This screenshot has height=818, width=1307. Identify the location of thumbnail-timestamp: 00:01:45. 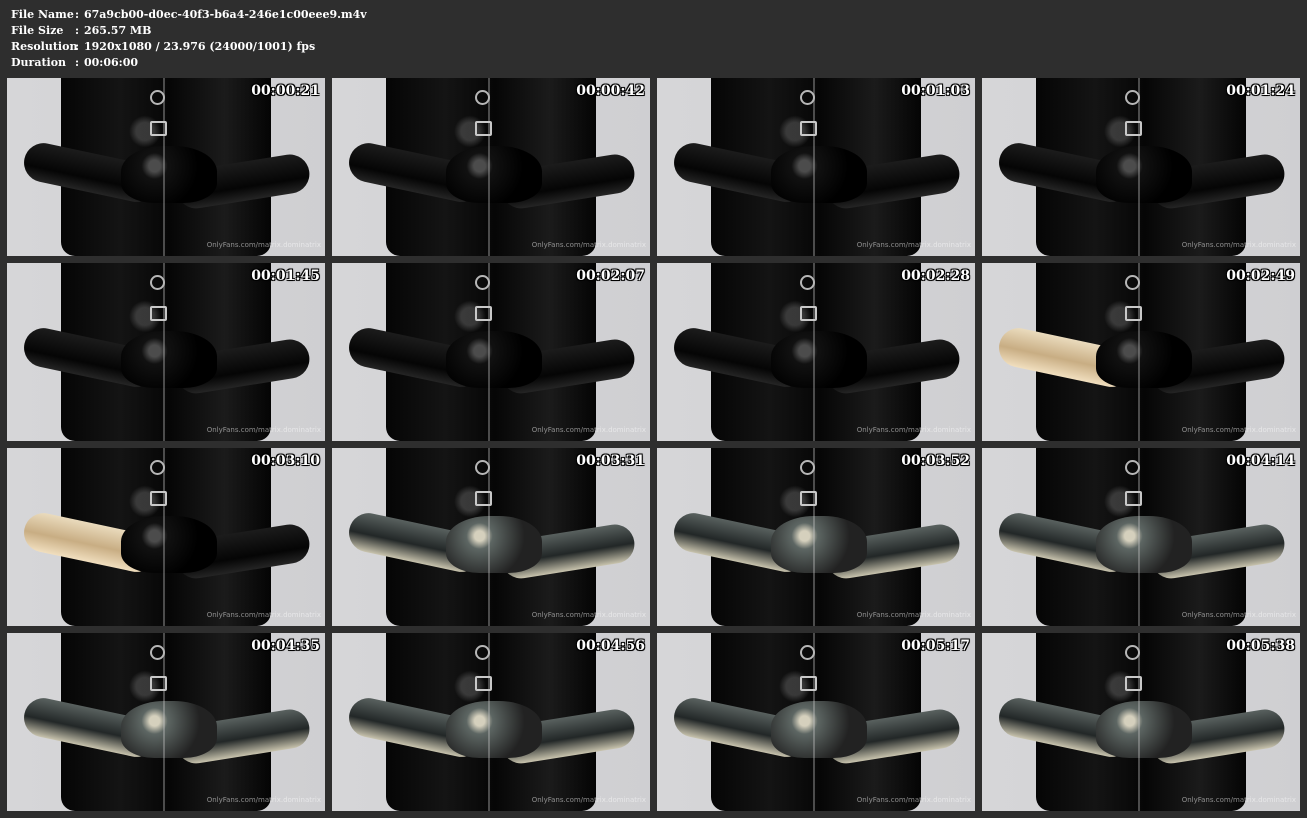
(285, 276).